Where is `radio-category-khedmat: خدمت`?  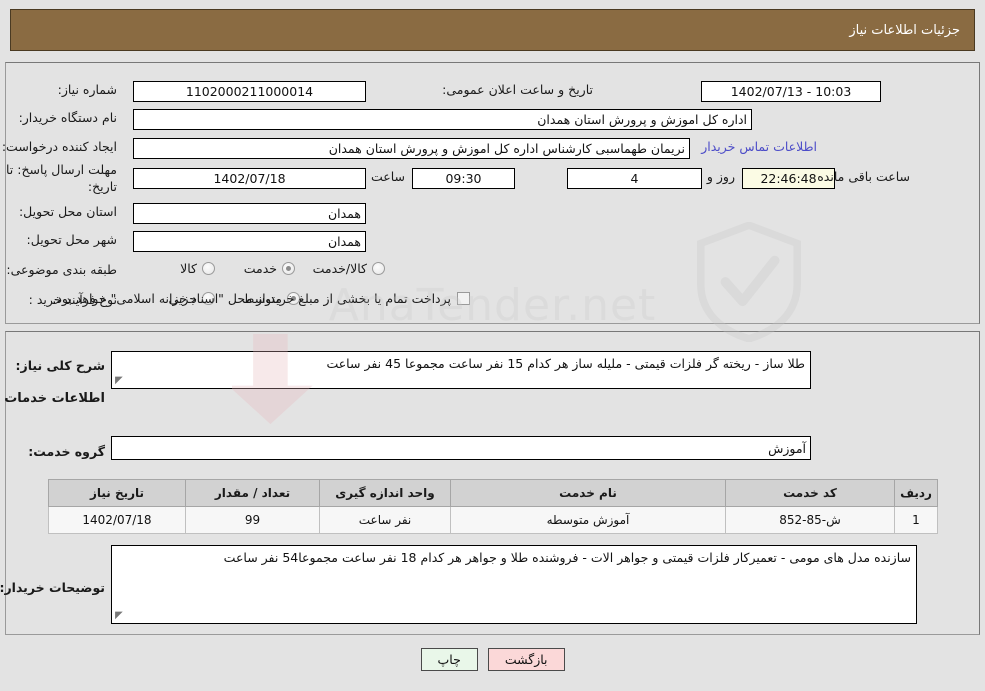 radio-category-khedmat: خدمت is located at coordinates (269, 268).